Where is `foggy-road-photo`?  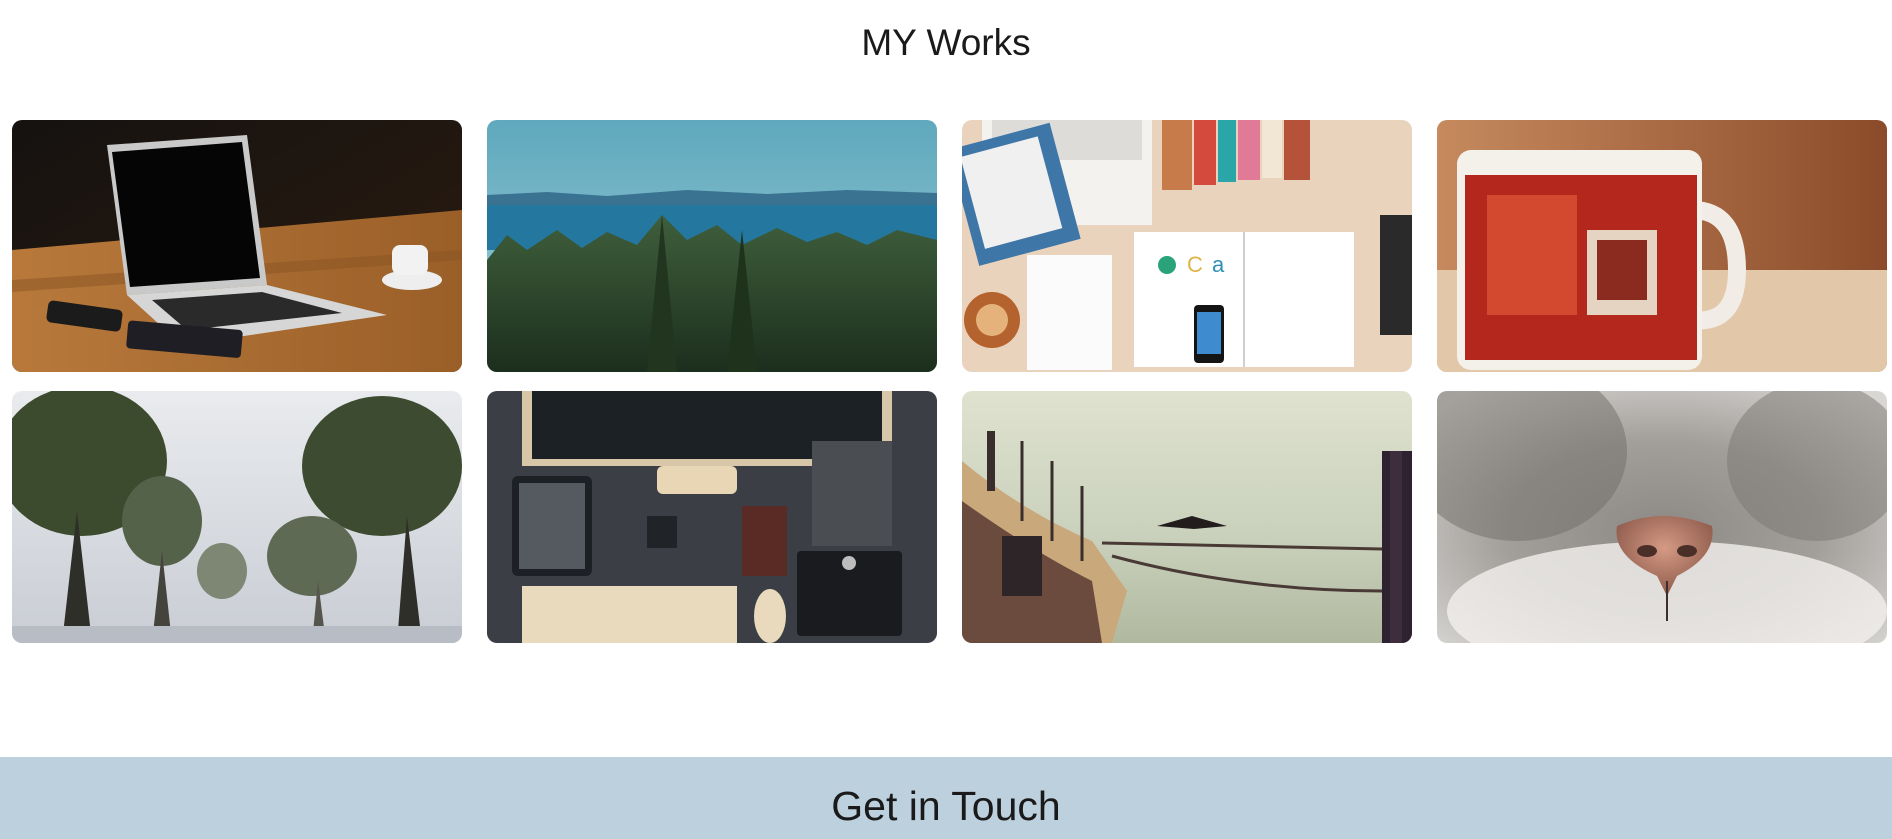 foggy-road-photo is located at coordinates (237, 517).